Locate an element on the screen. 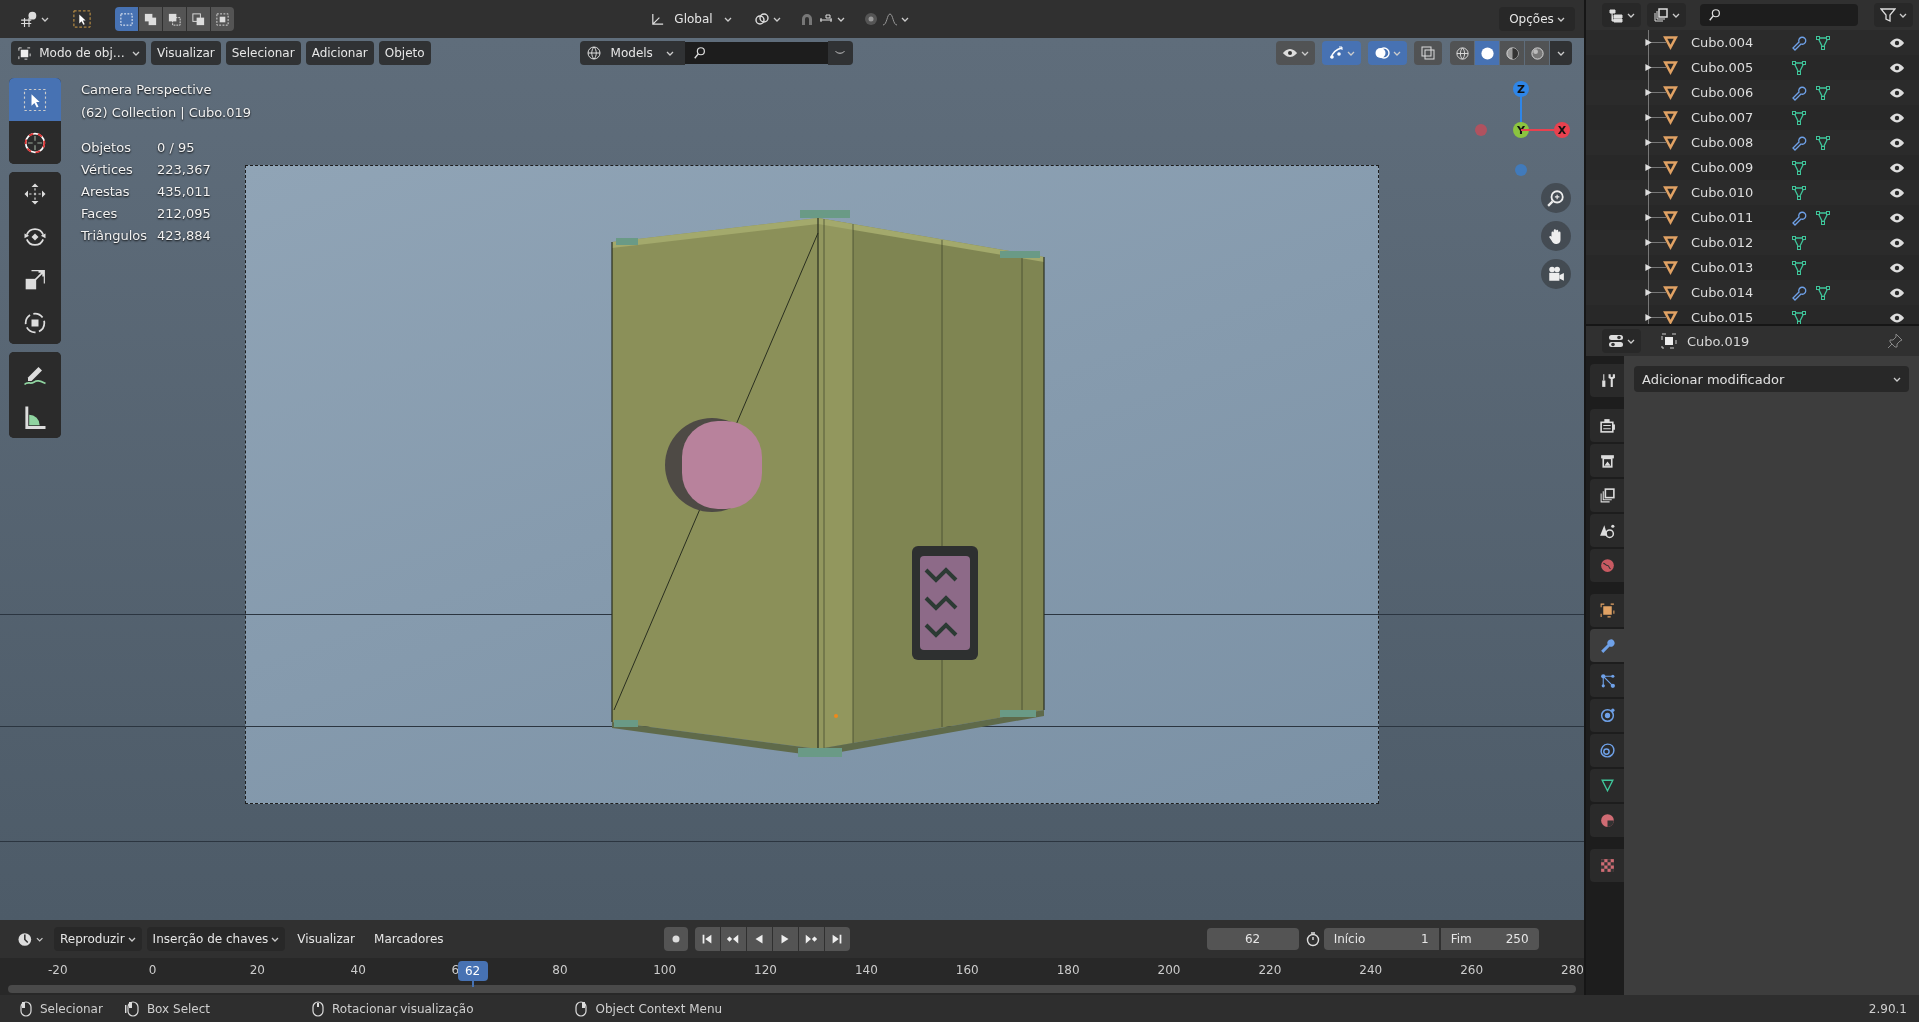 The width and height of the screenshot is (1919, 1022). menu-item: Selecionar is located at coordinates (263, 53).